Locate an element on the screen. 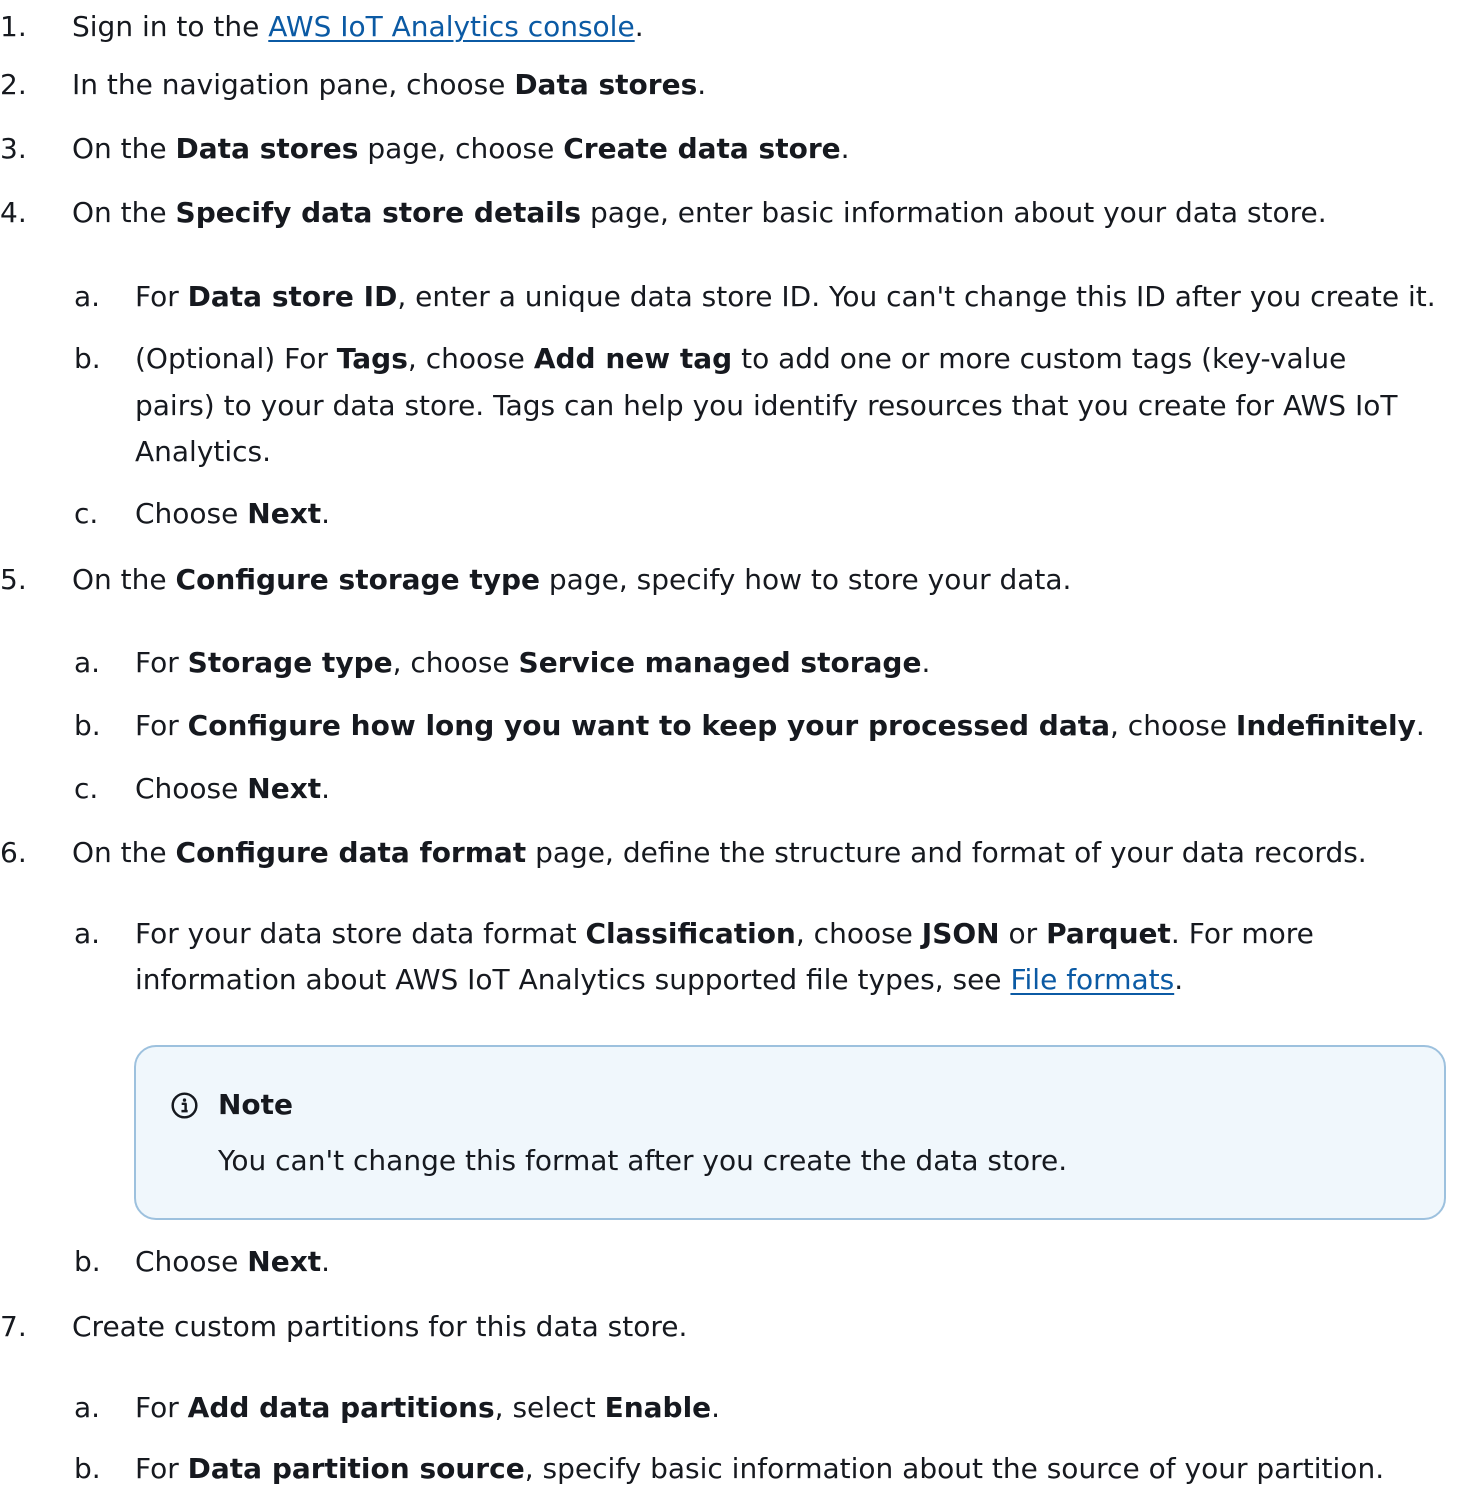 The width and height of the screenshot is (1465, 1485). file-formats-link: File formats is located at coordinates (1092, 979).